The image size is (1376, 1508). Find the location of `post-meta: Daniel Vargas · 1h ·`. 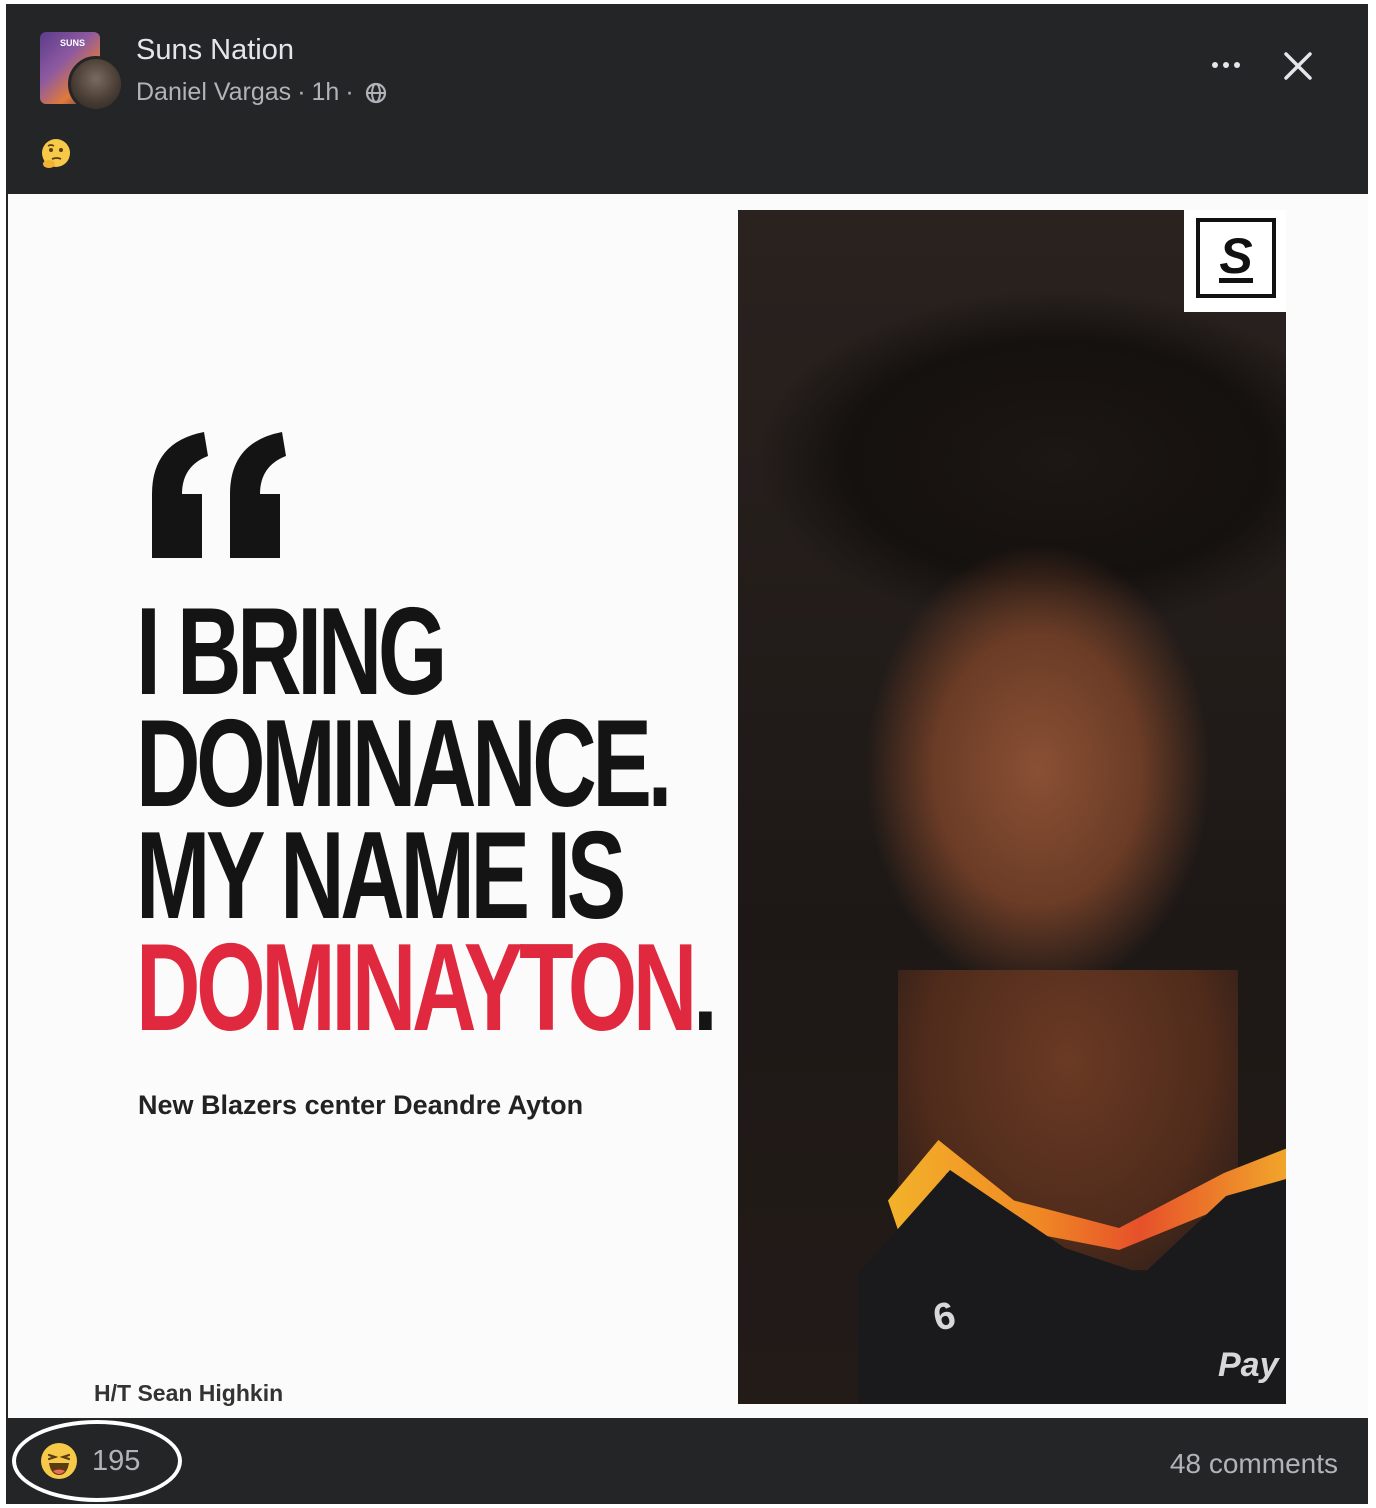

post-meta: Daniel Vargas · 1h · is located at coordinates (262, 92).